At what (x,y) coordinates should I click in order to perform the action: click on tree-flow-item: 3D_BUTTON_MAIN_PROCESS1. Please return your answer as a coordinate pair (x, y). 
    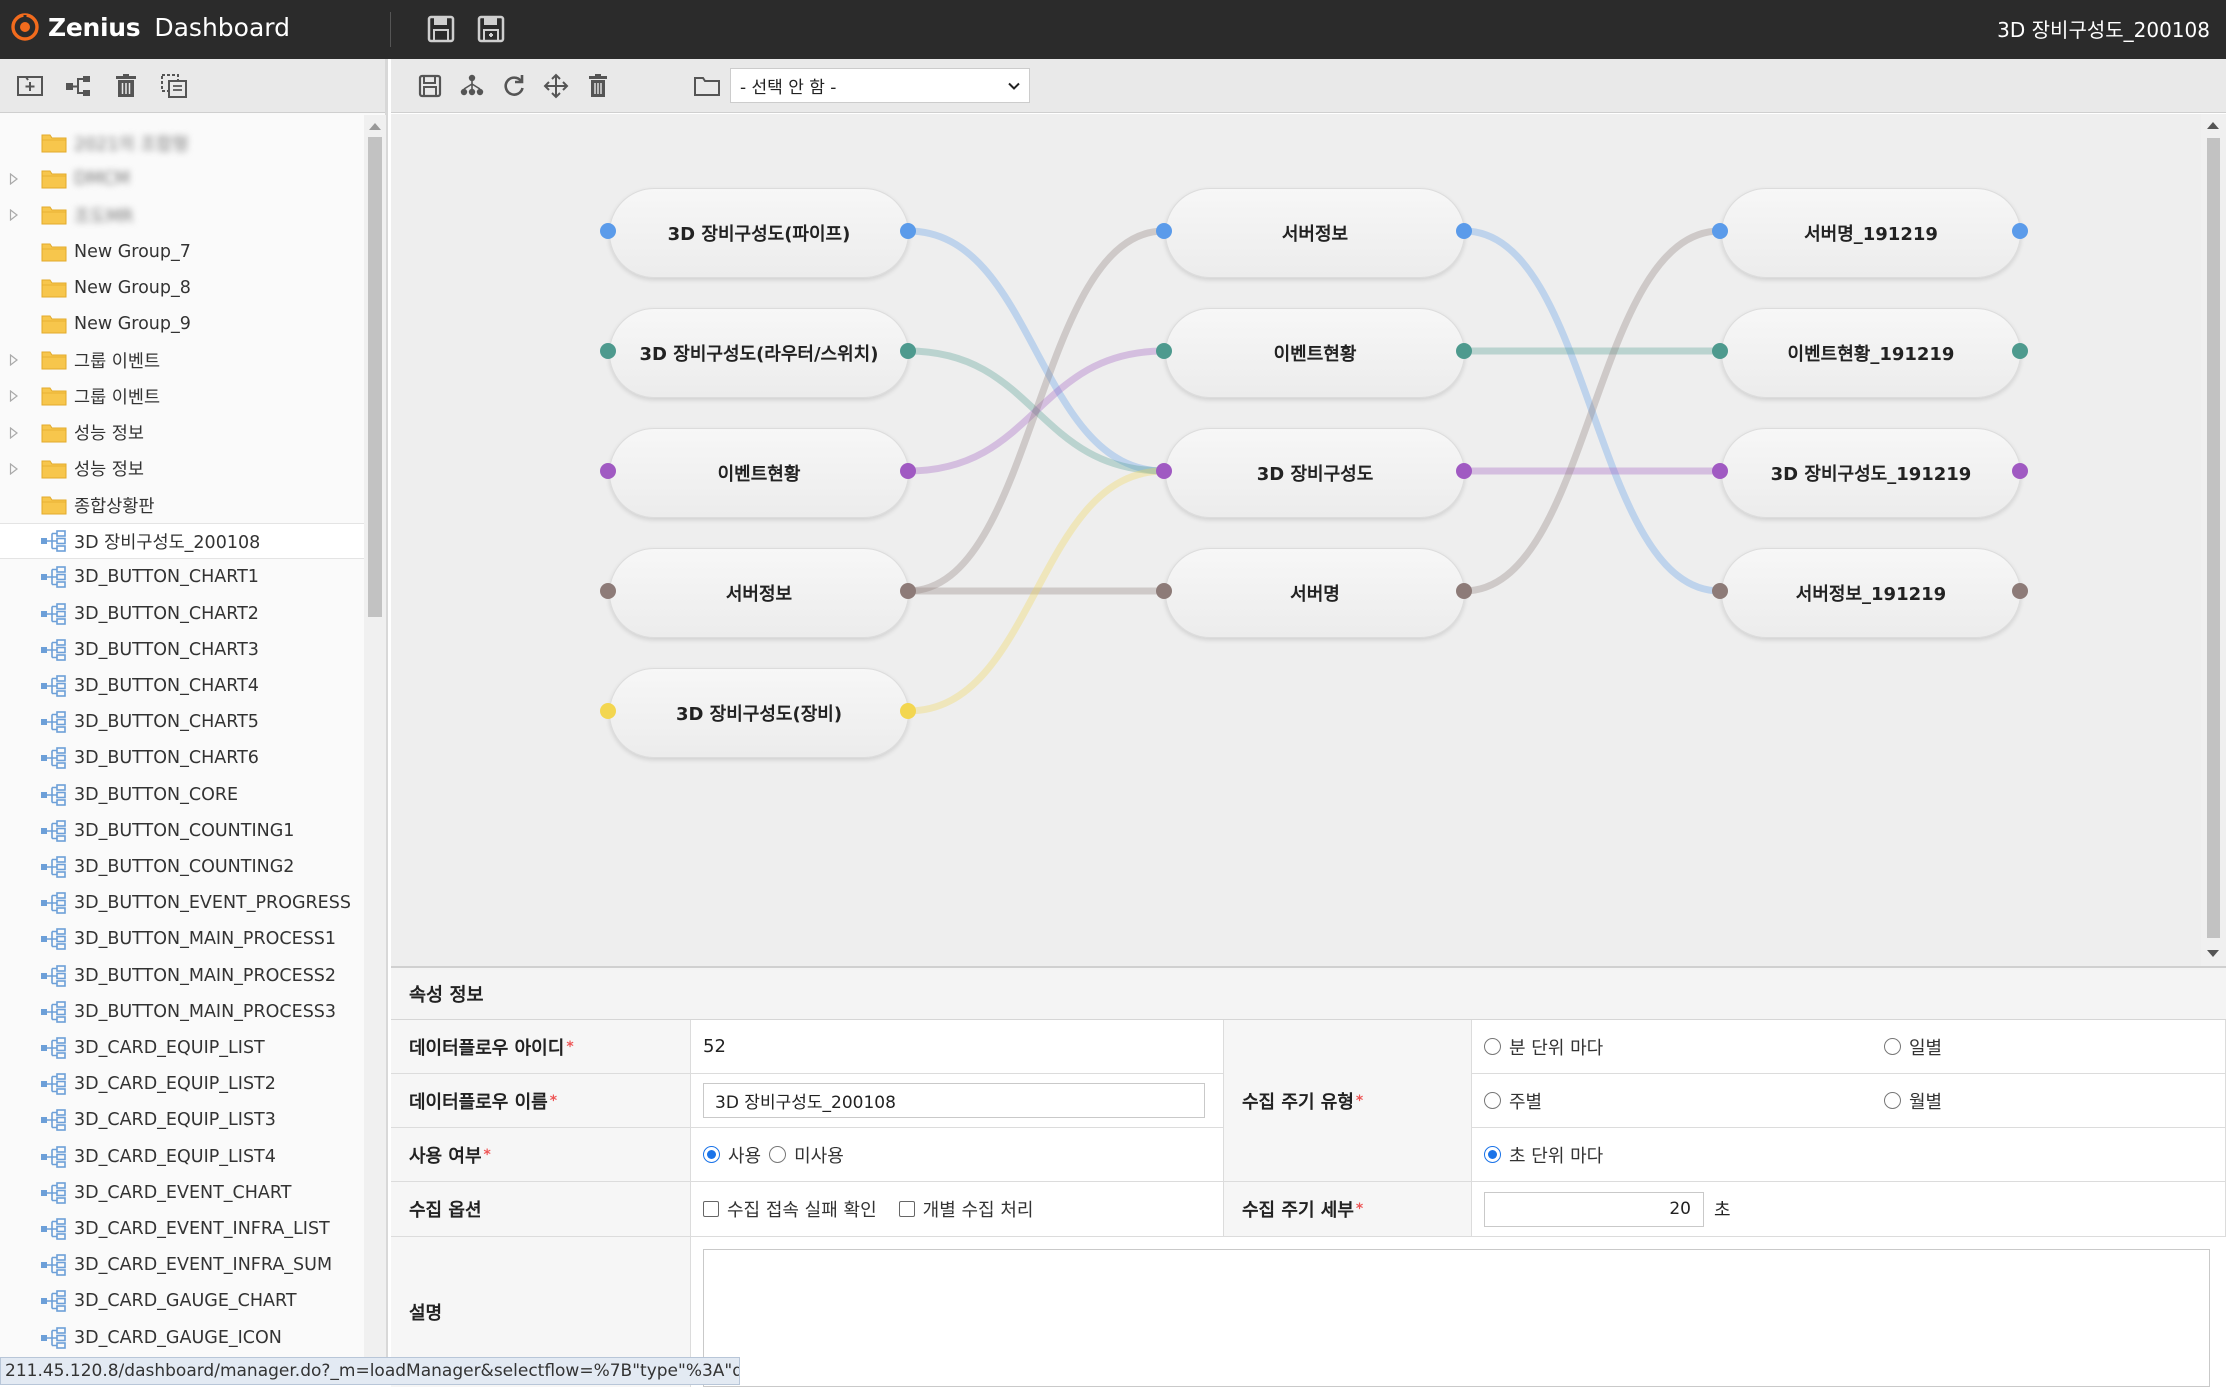
    Looking at the image, I should click on (182, 939).